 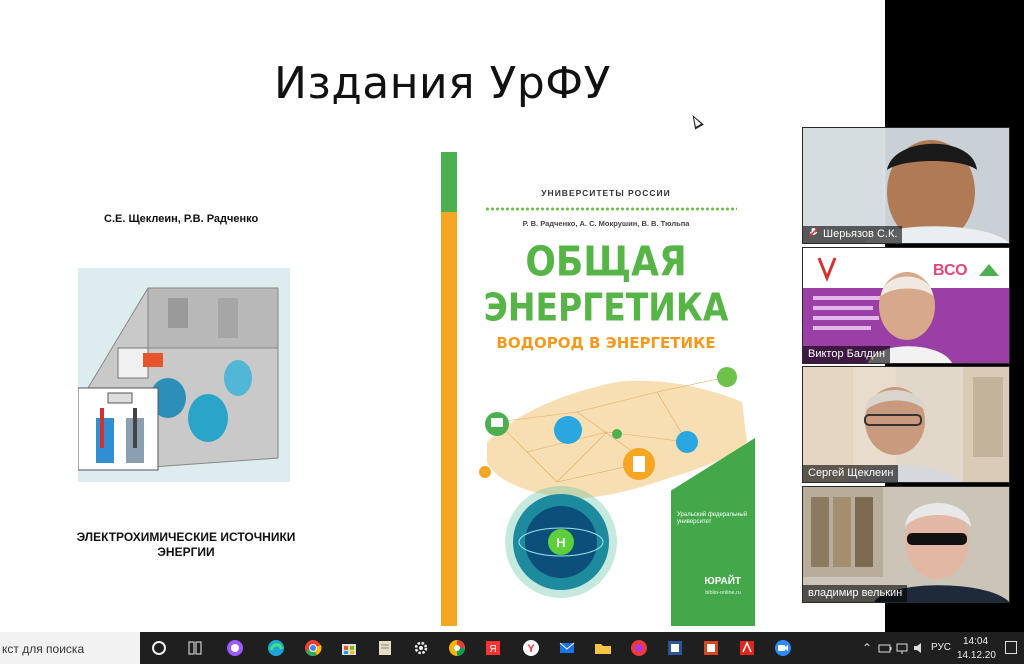 I want to click on atom-label: H, so click(x=560, y=542).